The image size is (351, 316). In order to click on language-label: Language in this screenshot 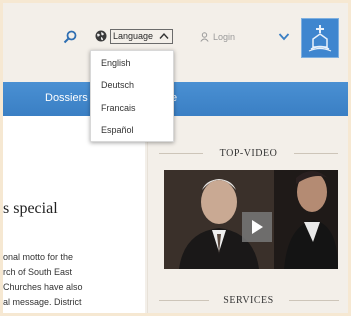, I will do `click(133, 35)`.